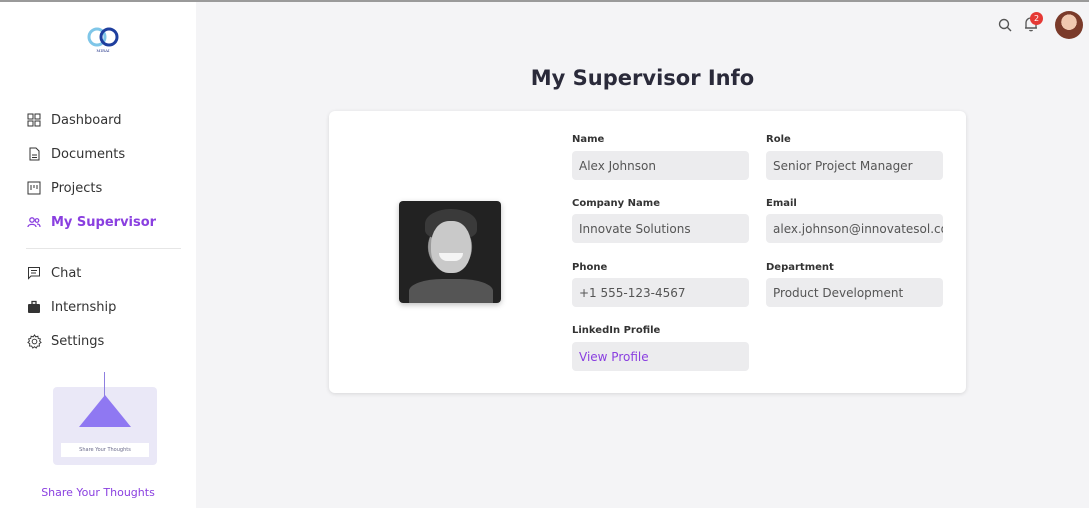 This screenshot has width=1089, height=508. Describe the element at coordinates (104, 222) in the screenshot. I see `sidebar-item-label: My Supervisor` at that location.